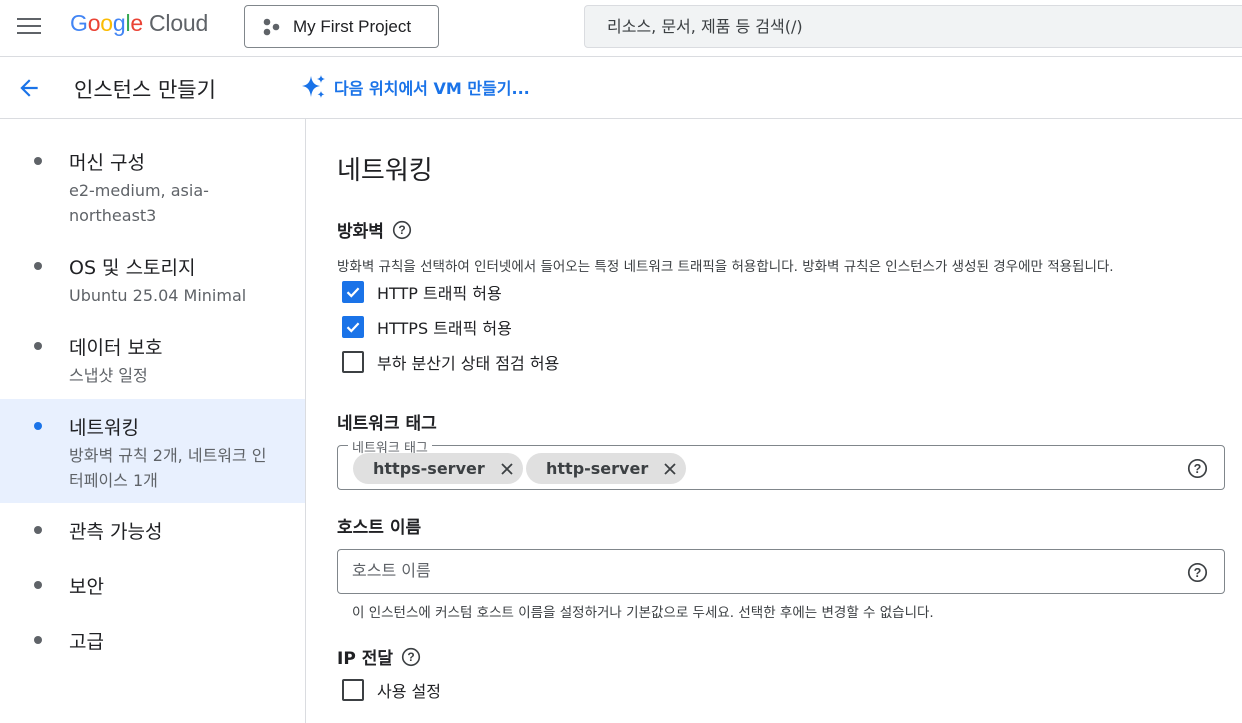 This screenshot has width=1242, height=723. I want to click on allow-https-checkbox-row: HTTPS 트래픽 허용, so click(427, 327).